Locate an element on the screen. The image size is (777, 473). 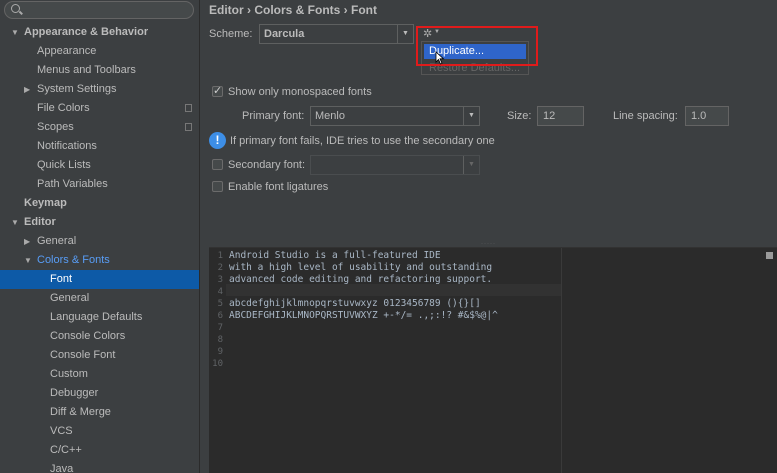
sidebar-item-path-variables: Path Variables is located at coordinates (99, 184).